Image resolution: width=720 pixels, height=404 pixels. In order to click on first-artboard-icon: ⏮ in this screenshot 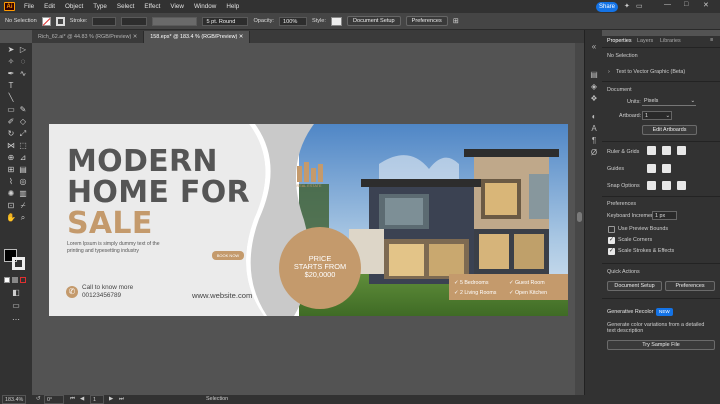, I will do `click(72, 399)`.